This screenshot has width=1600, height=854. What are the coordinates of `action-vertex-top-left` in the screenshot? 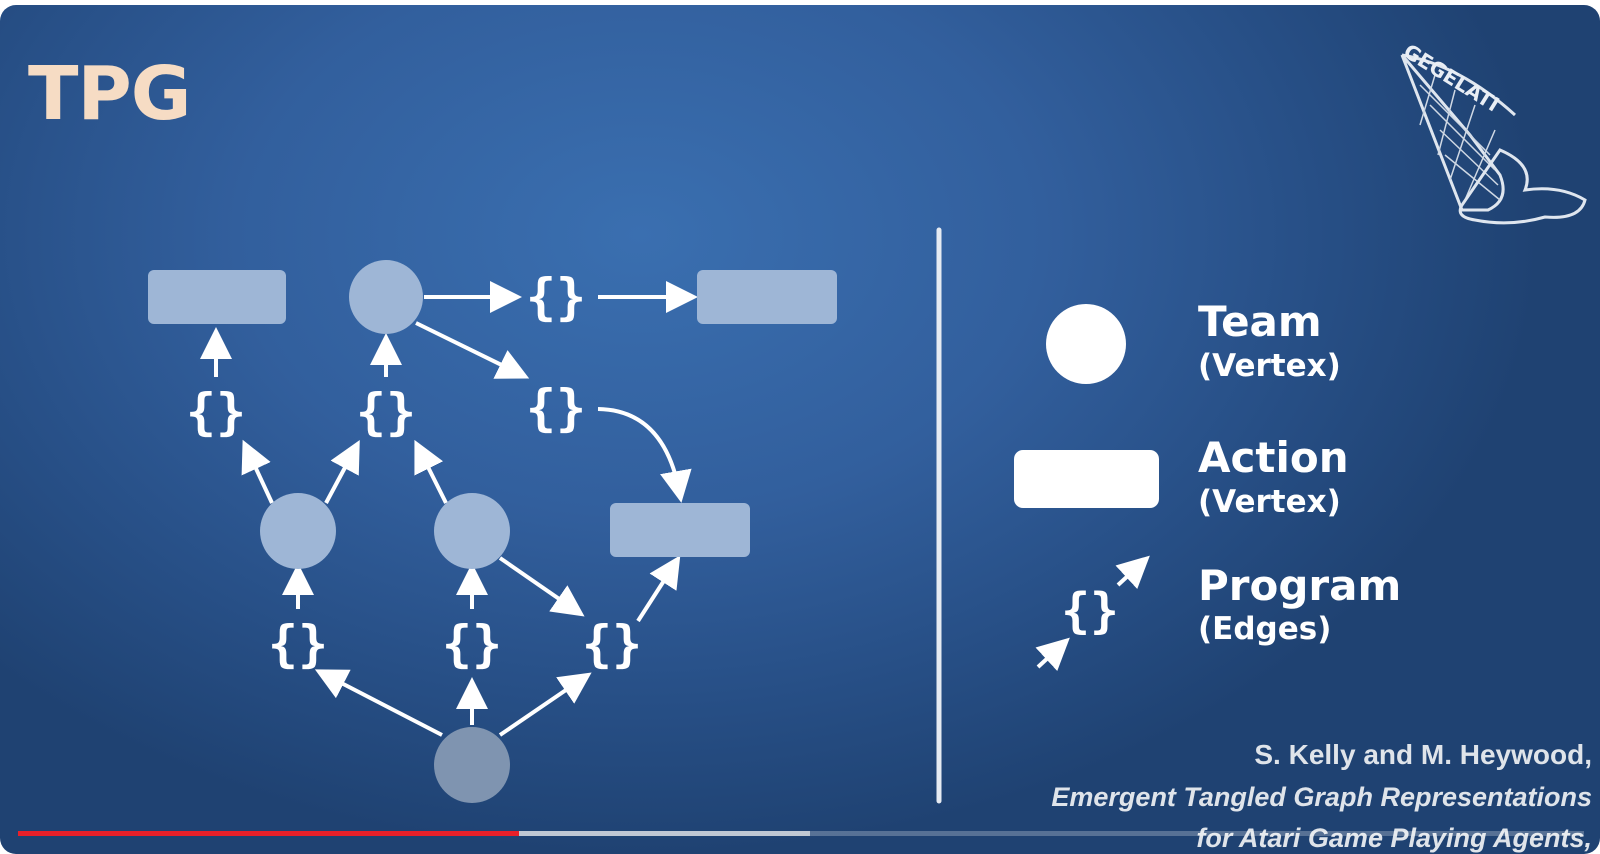 It's located at (217, 297).